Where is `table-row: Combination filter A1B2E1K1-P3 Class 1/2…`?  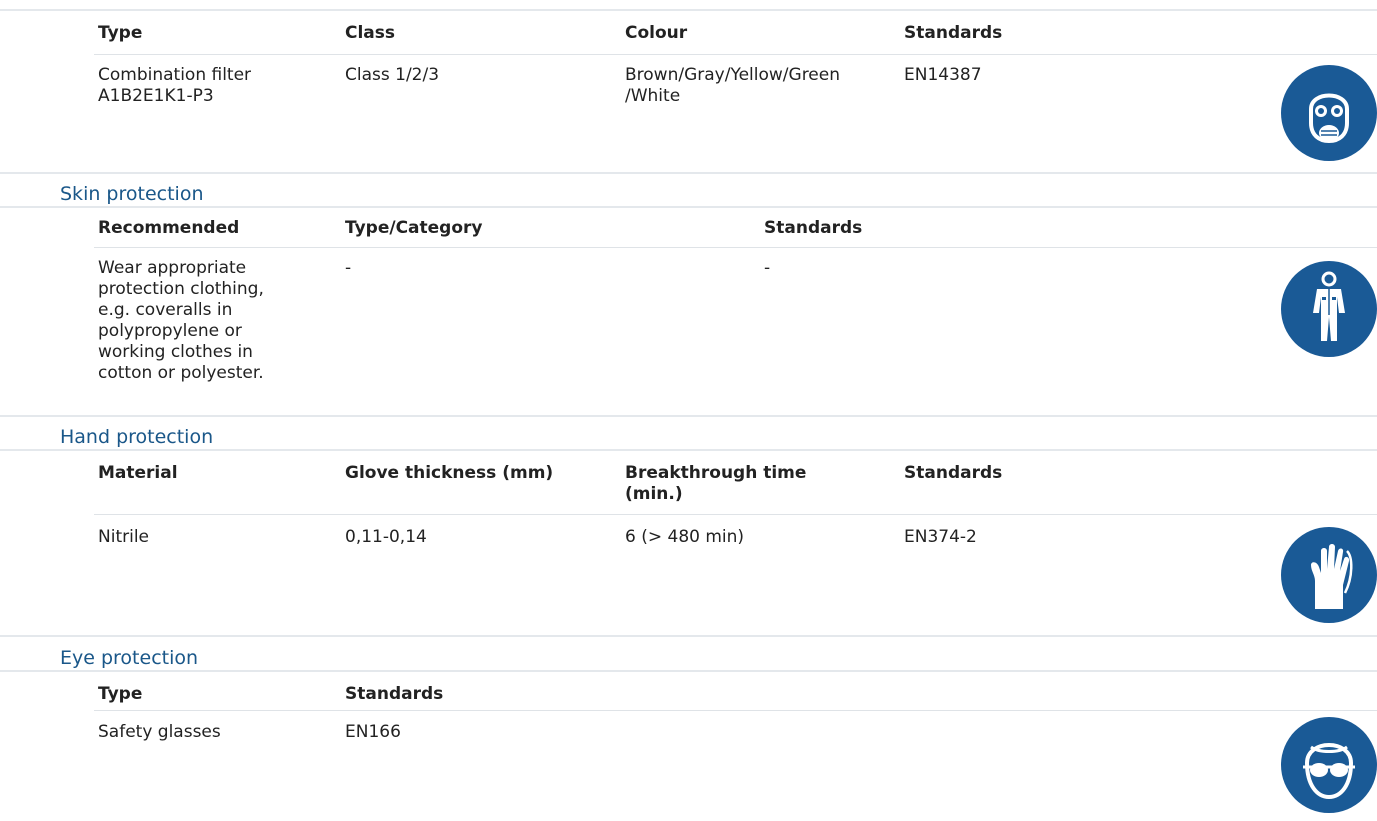 table-row: Combination filter A1B2E1K1-P3 Class 1/2… is located at coordinates (735, 95).